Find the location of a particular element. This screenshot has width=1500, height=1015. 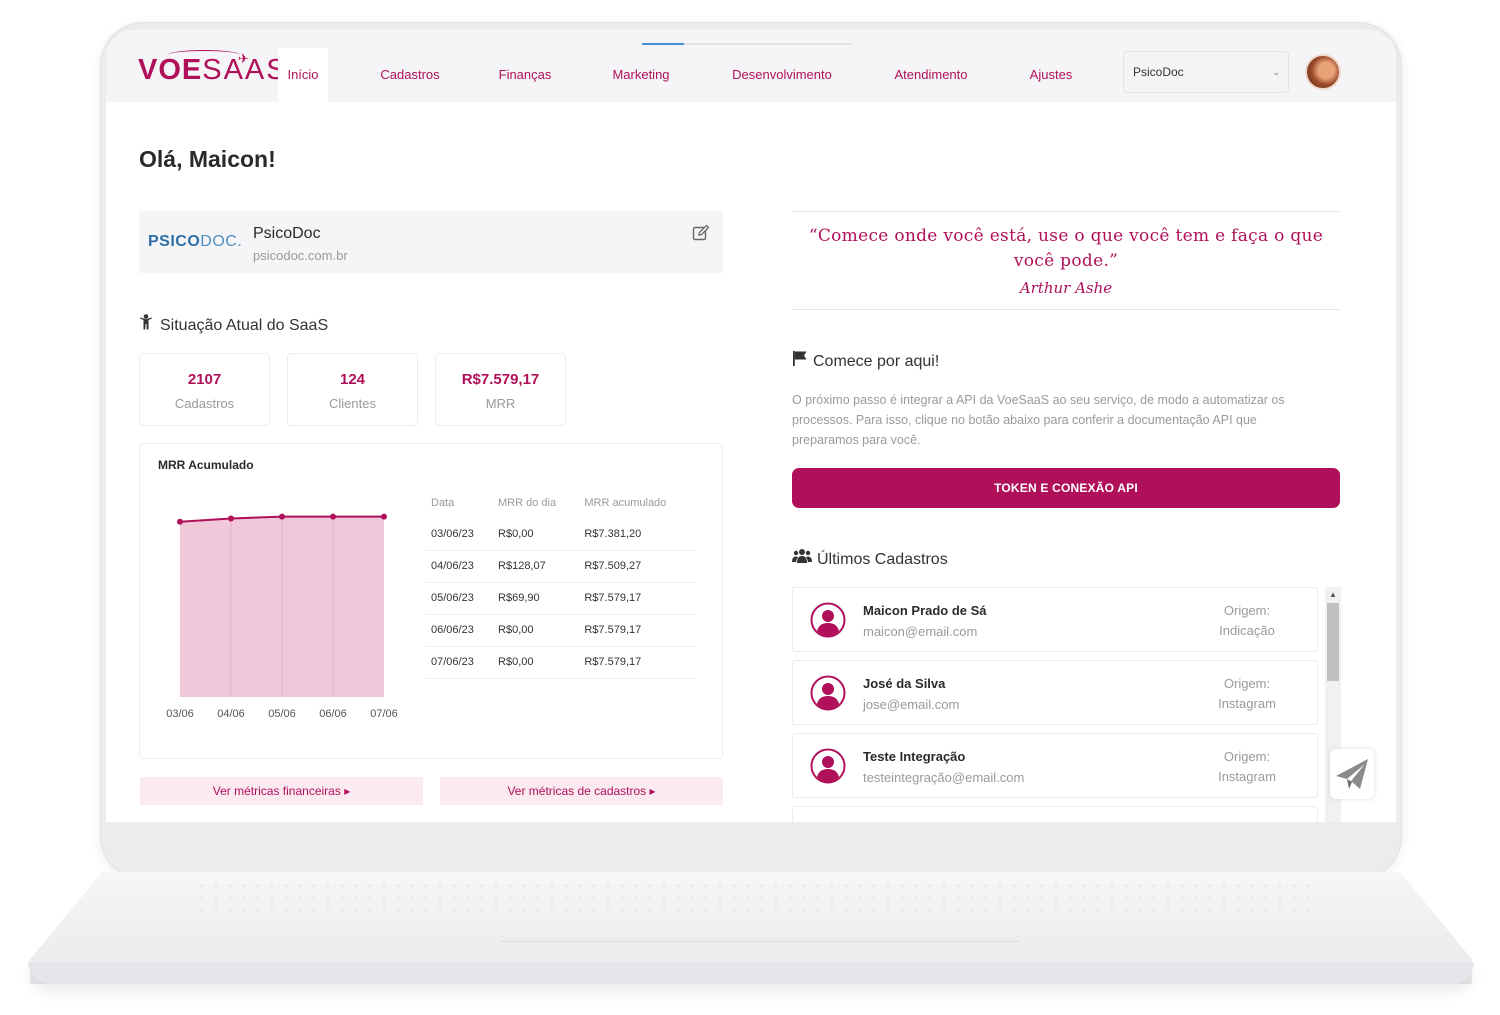

users-icon is located at coordinates (803, 558).